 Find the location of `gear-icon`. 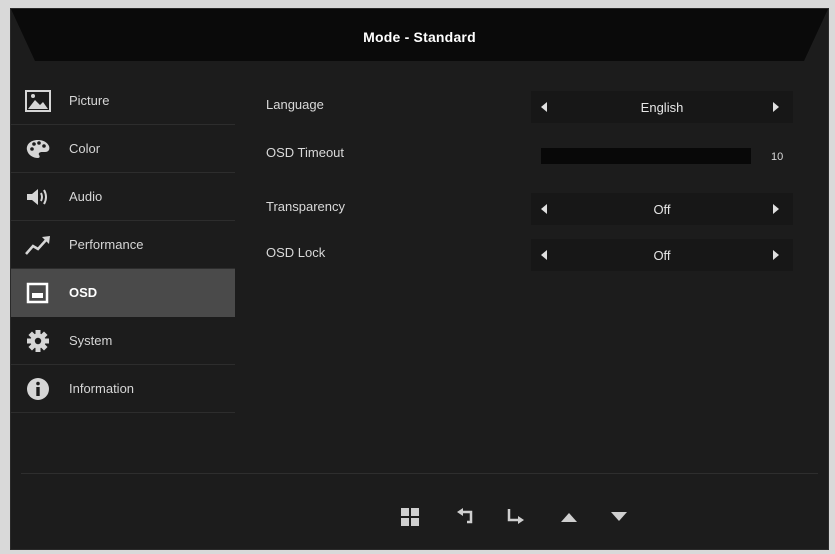

gear-icon is located at coordinates (38, 341).